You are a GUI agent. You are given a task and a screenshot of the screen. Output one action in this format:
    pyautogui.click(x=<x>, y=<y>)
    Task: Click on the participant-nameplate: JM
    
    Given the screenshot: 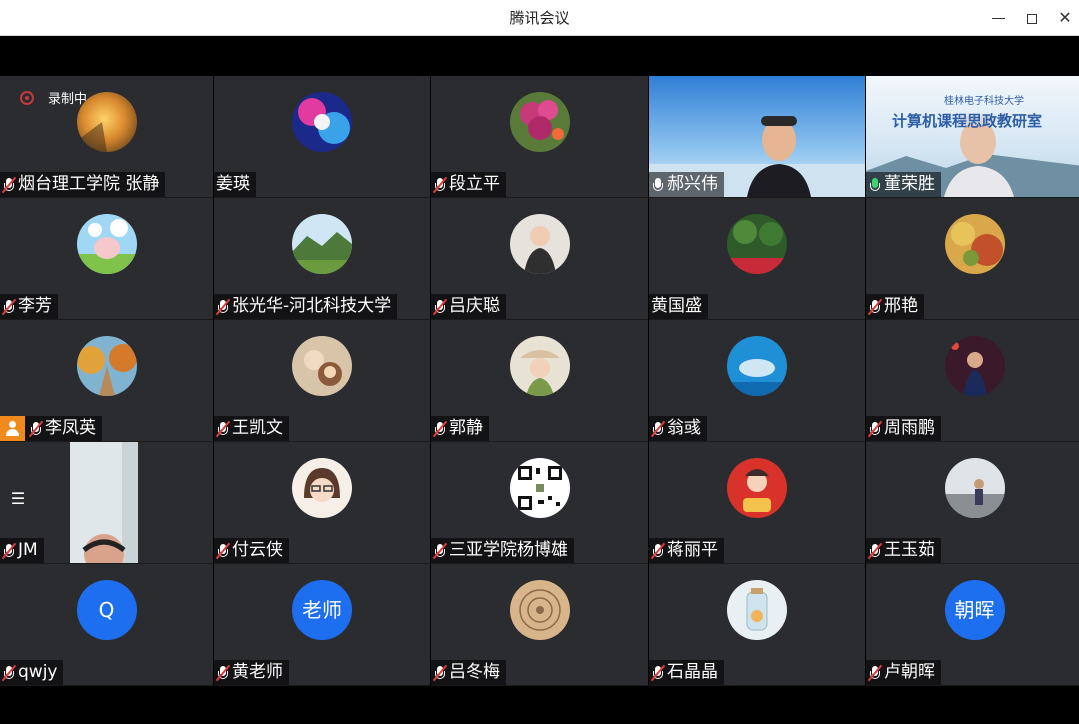 What is the action you would take?
    pyautogui.click(x=22, y=550)
    